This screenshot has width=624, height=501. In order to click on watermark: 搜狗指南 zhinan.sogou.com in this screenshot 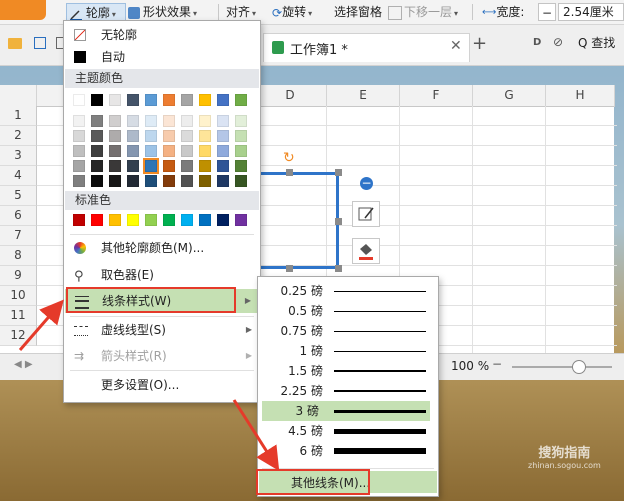, I will do `click(564, 456)`.